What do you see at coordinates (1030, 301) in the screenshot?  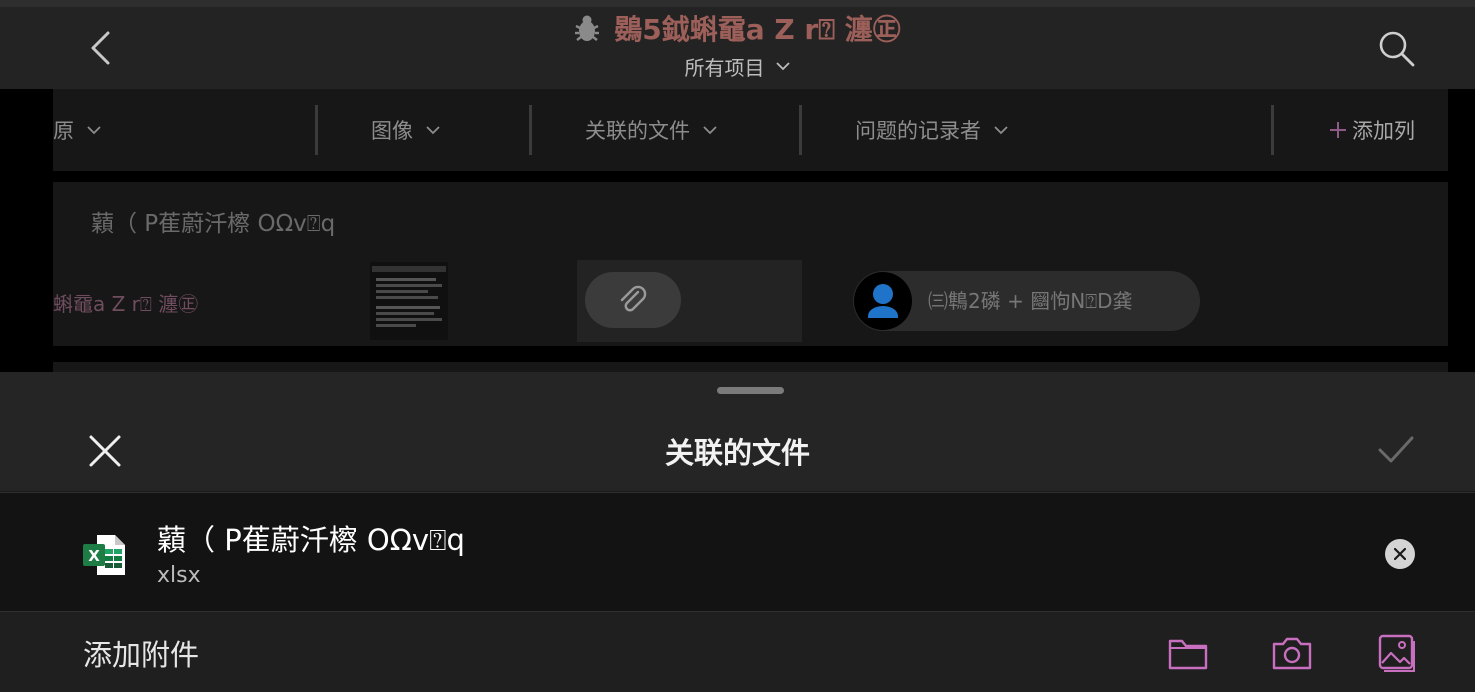 I see `reporter-name: ㈢鶽2磷 + 圝怐N⍰D龚` at bounding box center [1030, 301].